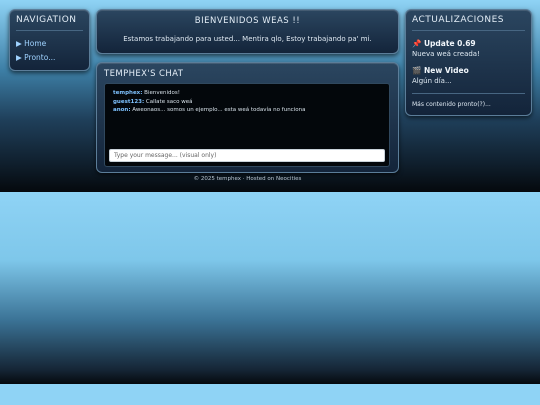  I want to click on update-heading: Update 0.69, so click(449, 43).